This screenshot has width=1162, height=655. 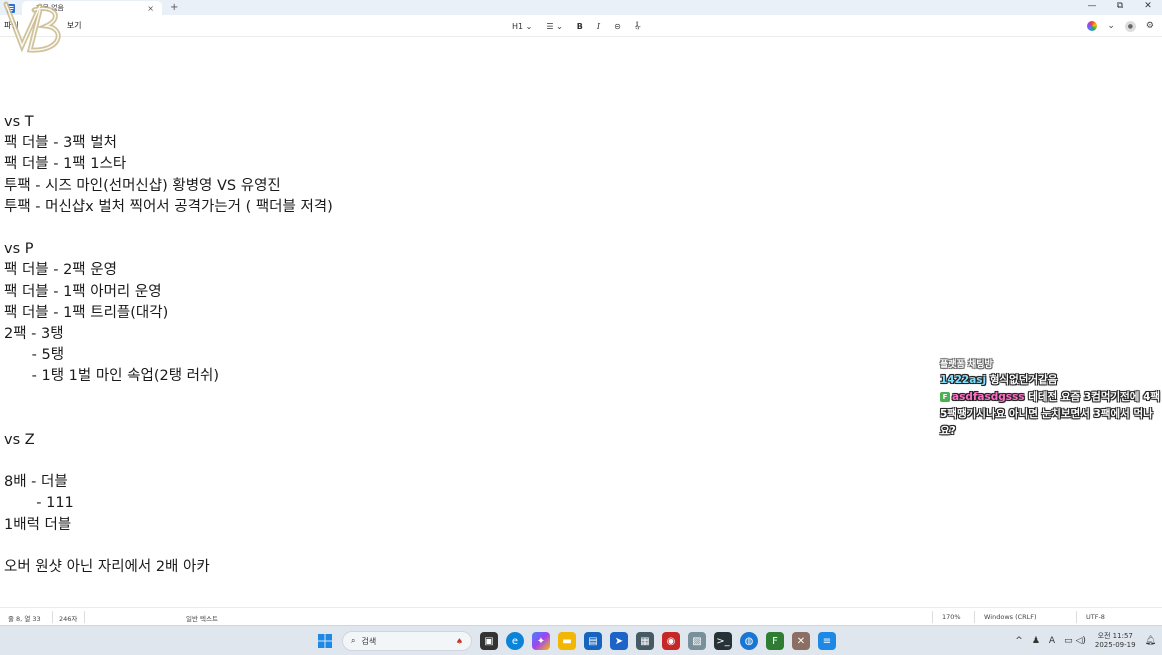 I want to click on menu-view: 보기, so click(x=74, y=25).